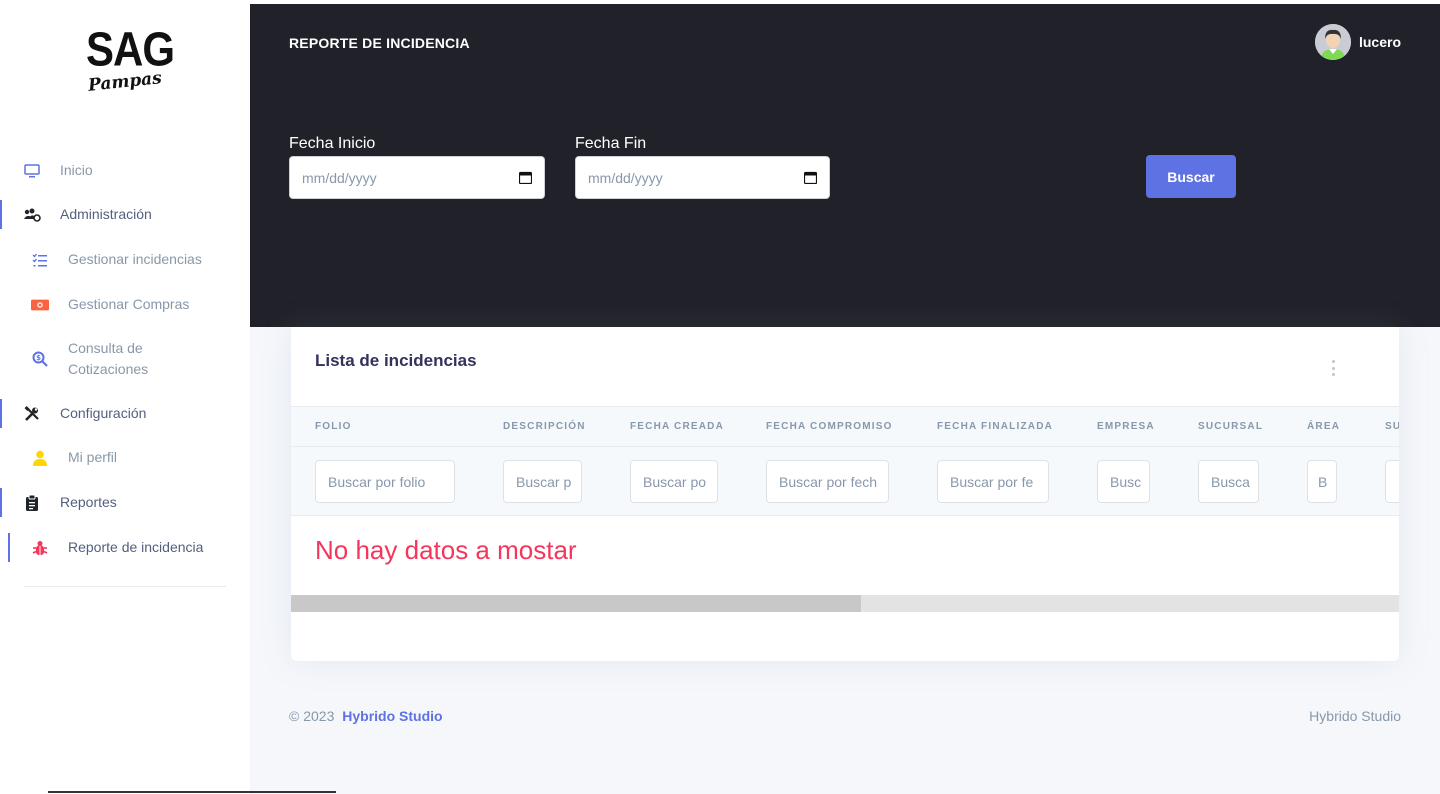  I want to click on sidebar-item-label: Gestionar Compras, so click(129, 304).